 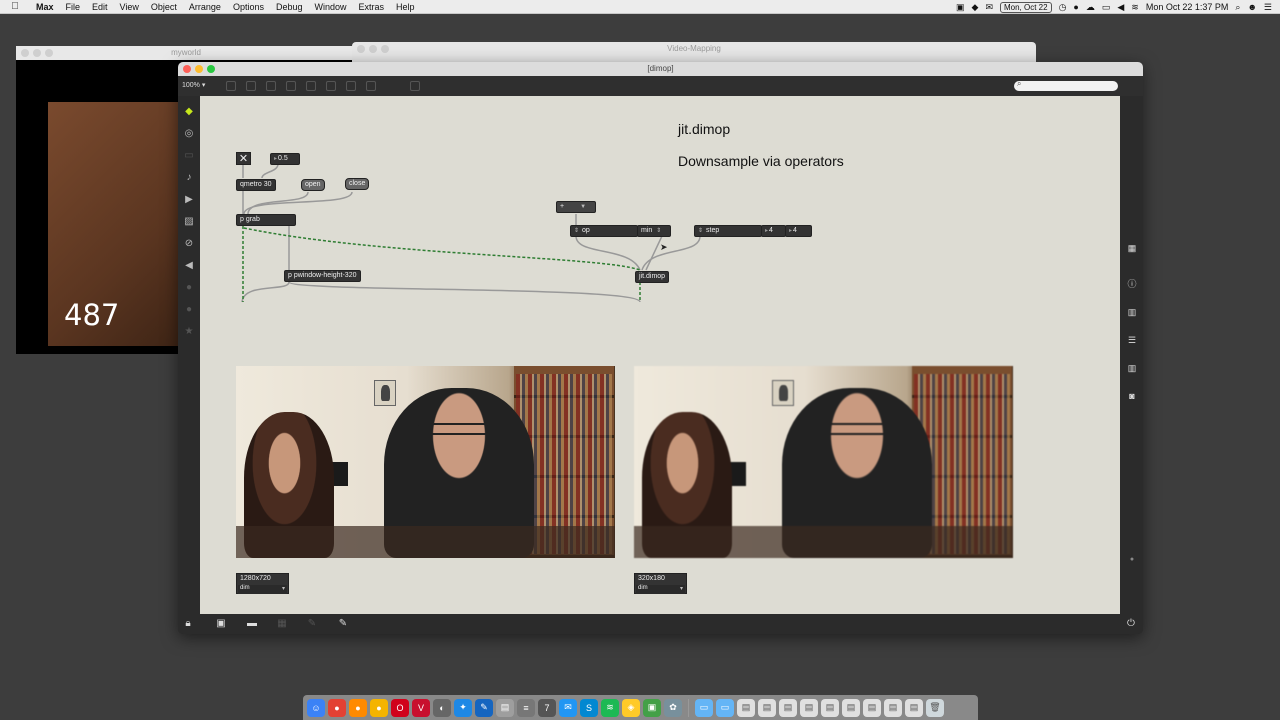 I want to click on music-note-icon: ♪, so click(x=189, y=178).